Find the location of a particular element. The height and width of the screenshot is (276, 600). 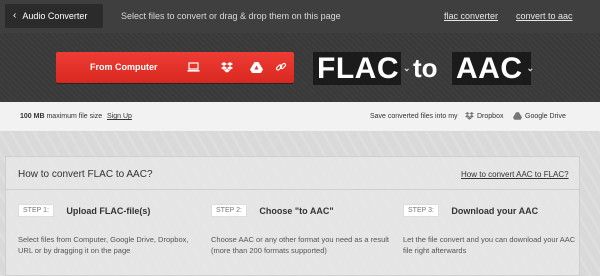

audio-converter-back-button: ‹ Audio Converter is located at coordinates (54, 16).